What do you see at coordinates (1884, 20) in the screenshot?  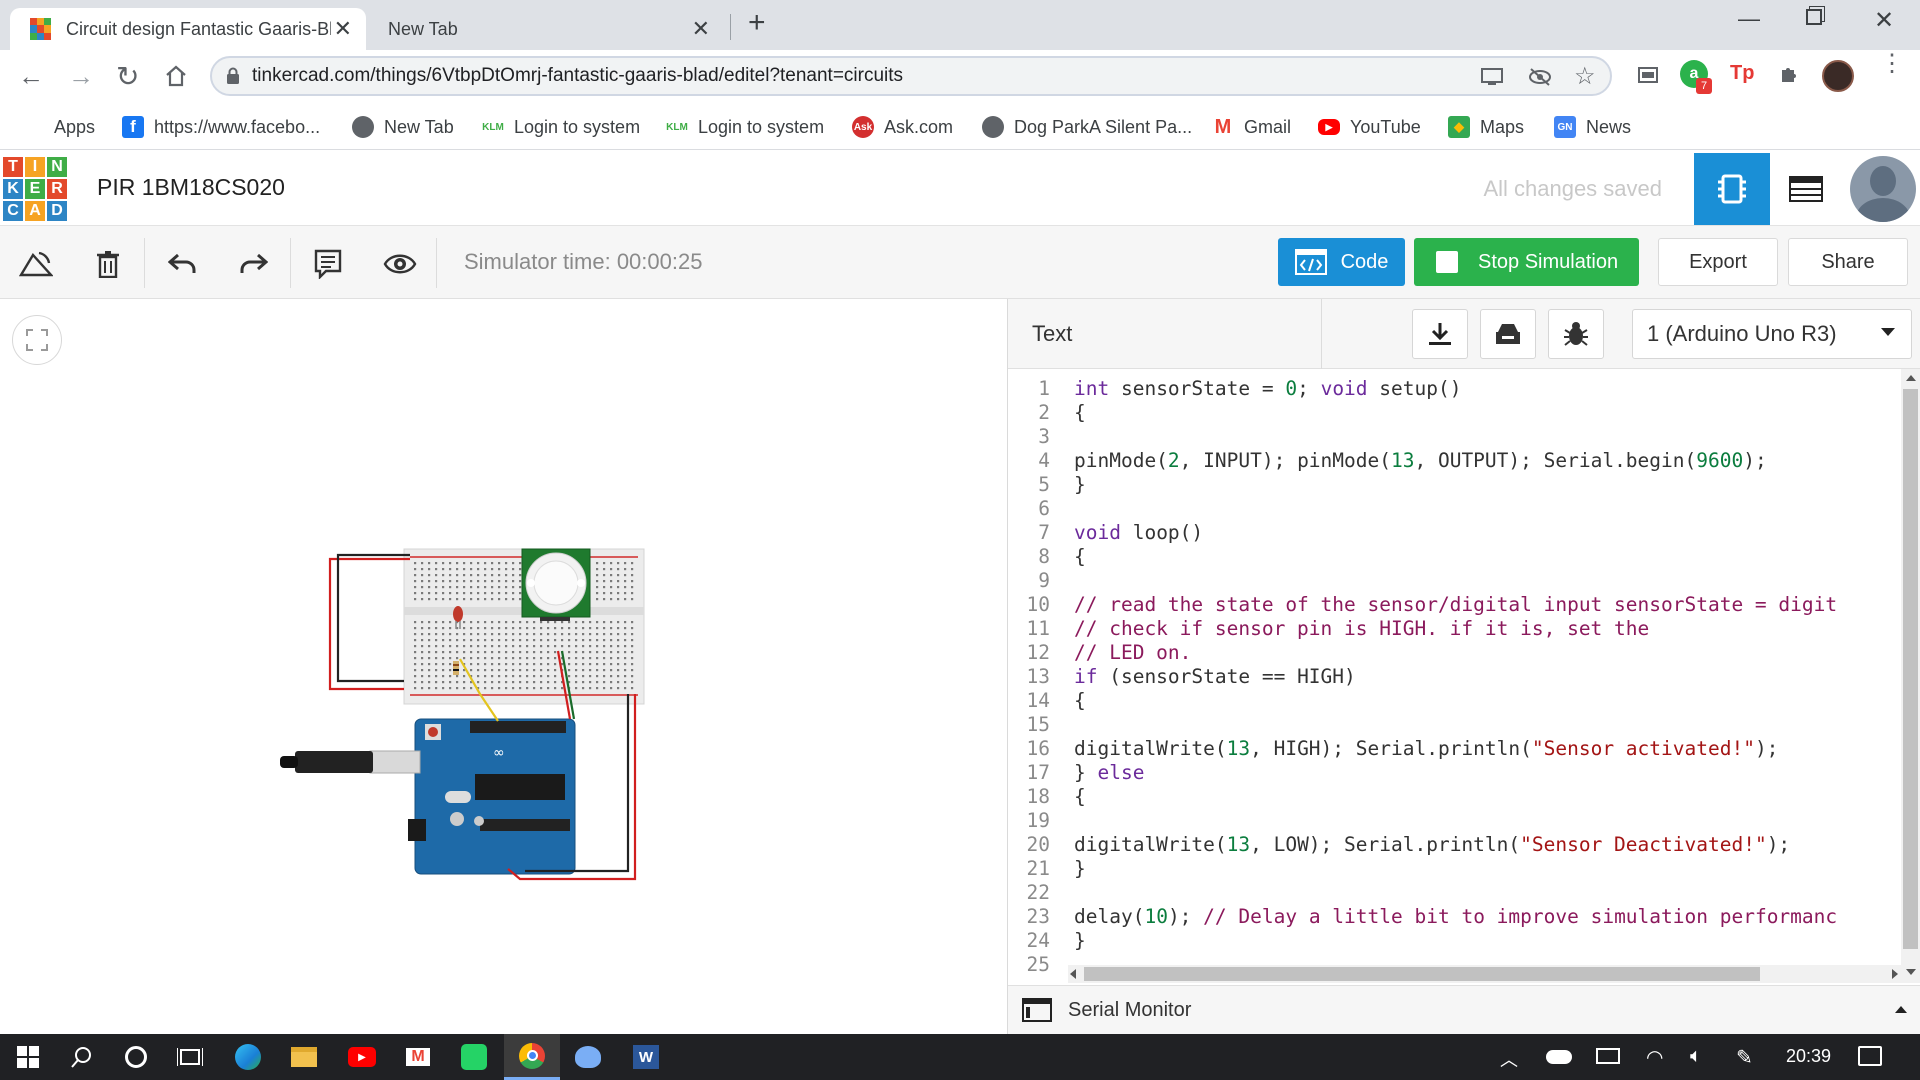 I see `close-window-icon: ✕` at bounding box center [1884, 20].